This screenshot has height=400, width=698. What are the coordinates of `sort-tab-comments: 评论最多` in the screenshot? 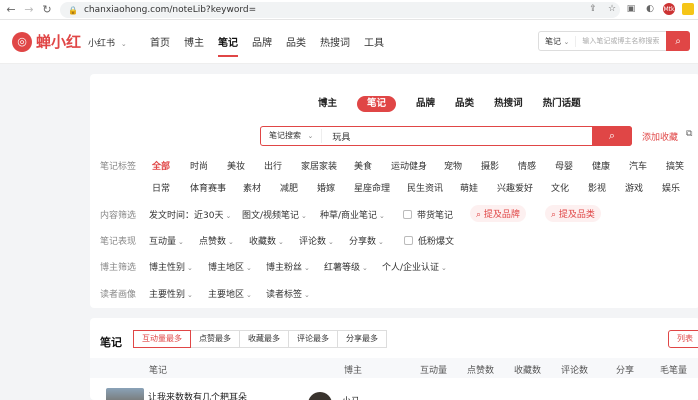 It's located at (313, 339).